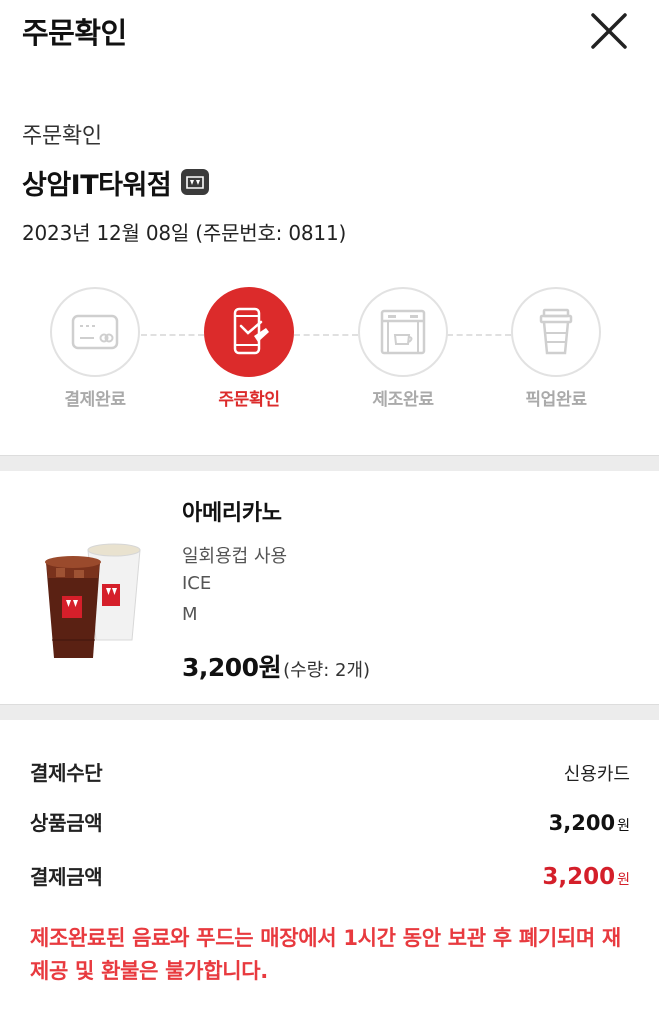 Image resolution: width=659 pixels, height=1018 pixels. Describe the element at coordinates (97, 185) in the screenshot. I see `store-name: 상암IT타워점` at that location.